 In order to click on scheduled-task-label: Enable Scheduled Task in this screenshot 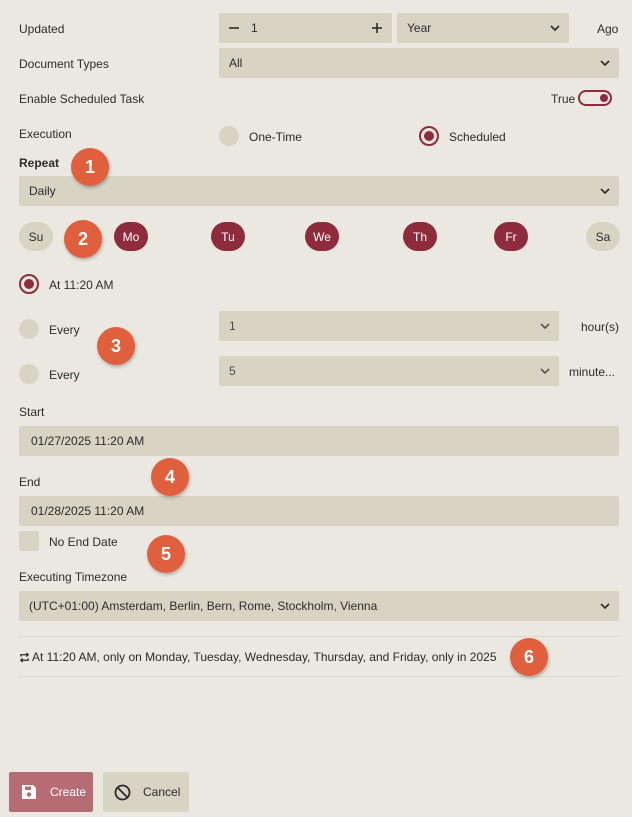, I will do `click(82, 99)`.